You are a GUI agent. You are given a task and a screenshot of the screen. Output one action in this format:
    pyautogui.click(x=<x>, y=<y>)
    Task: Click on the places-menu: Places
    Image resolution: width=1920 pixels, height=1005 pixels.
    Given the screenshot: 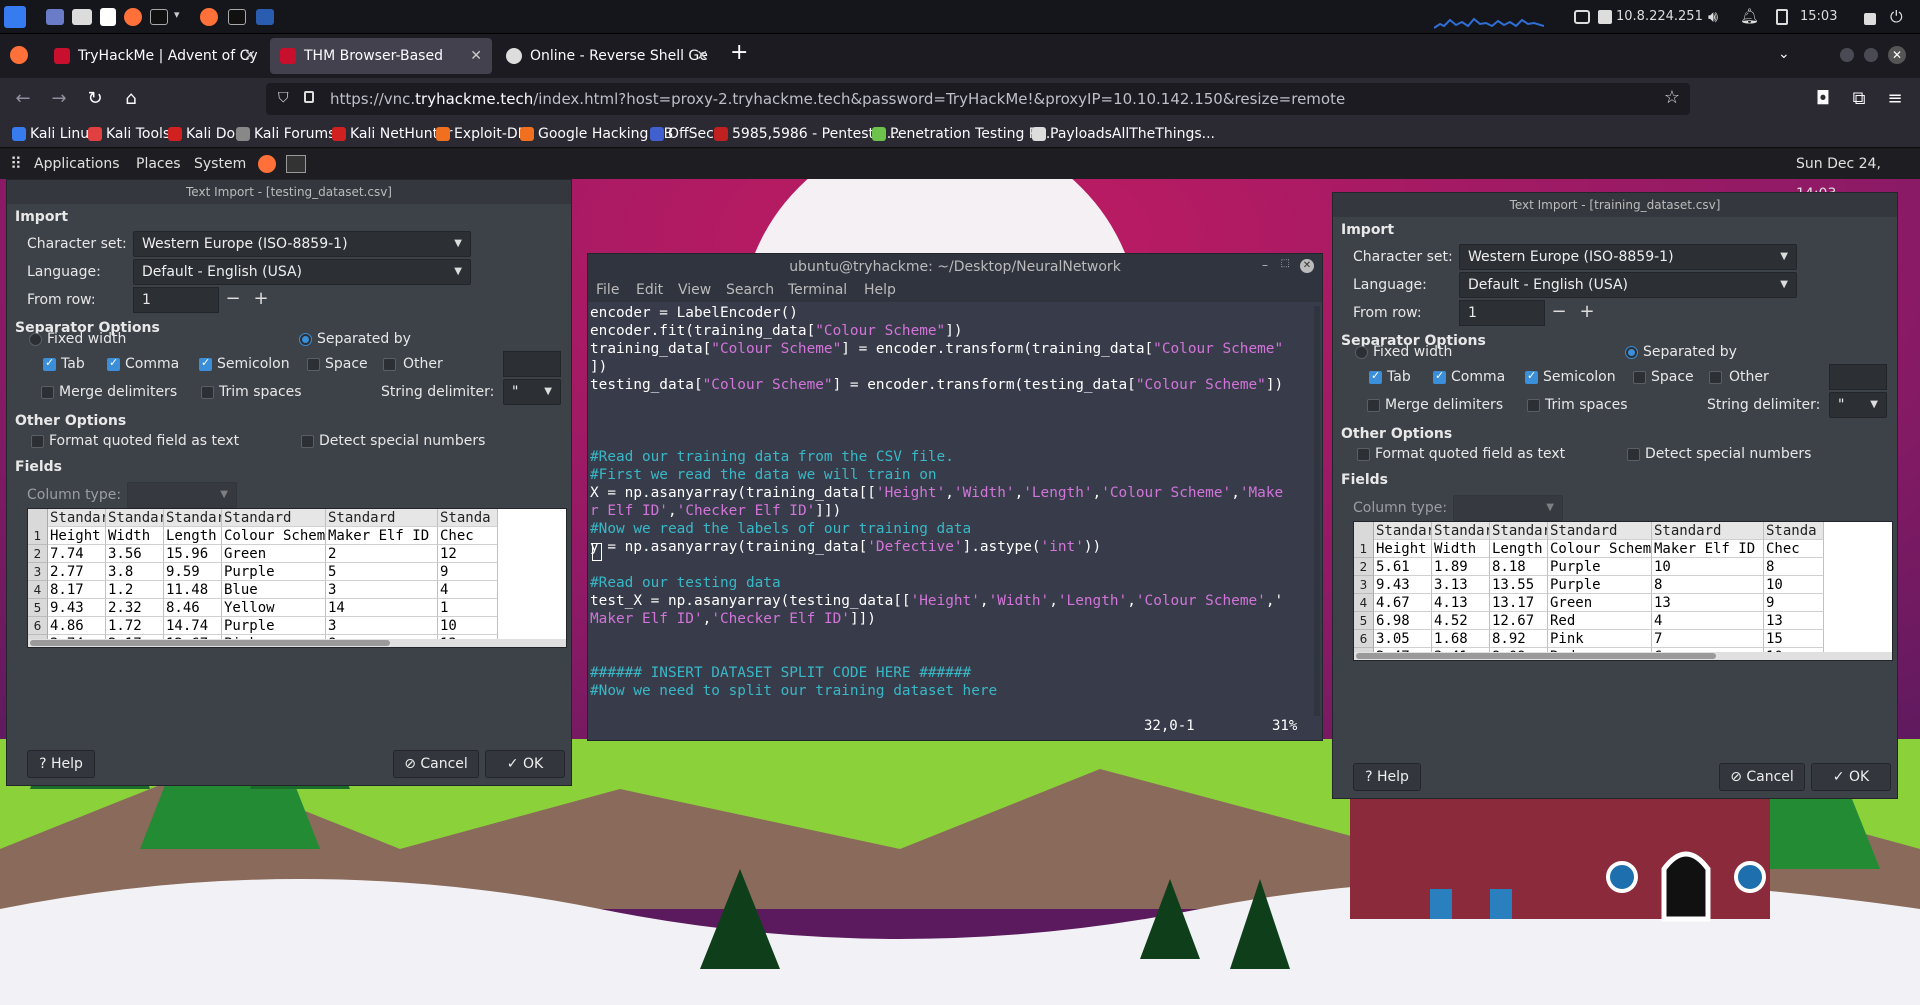 What is the action you would take?
    pyautogui.click(x=158, y=164)
    